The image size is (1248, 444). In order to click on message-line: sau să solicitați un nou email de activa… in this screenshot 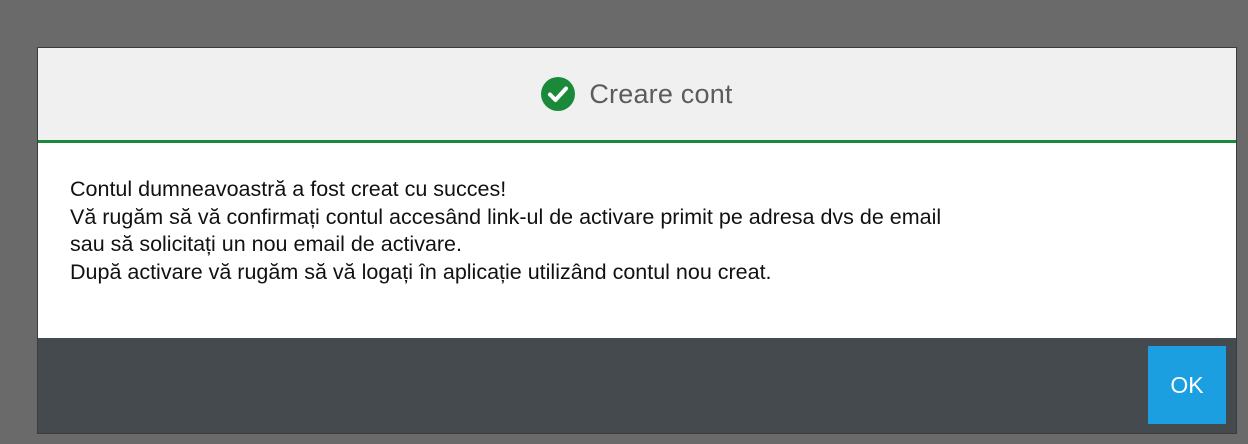, I will do `click(266, 244)`.